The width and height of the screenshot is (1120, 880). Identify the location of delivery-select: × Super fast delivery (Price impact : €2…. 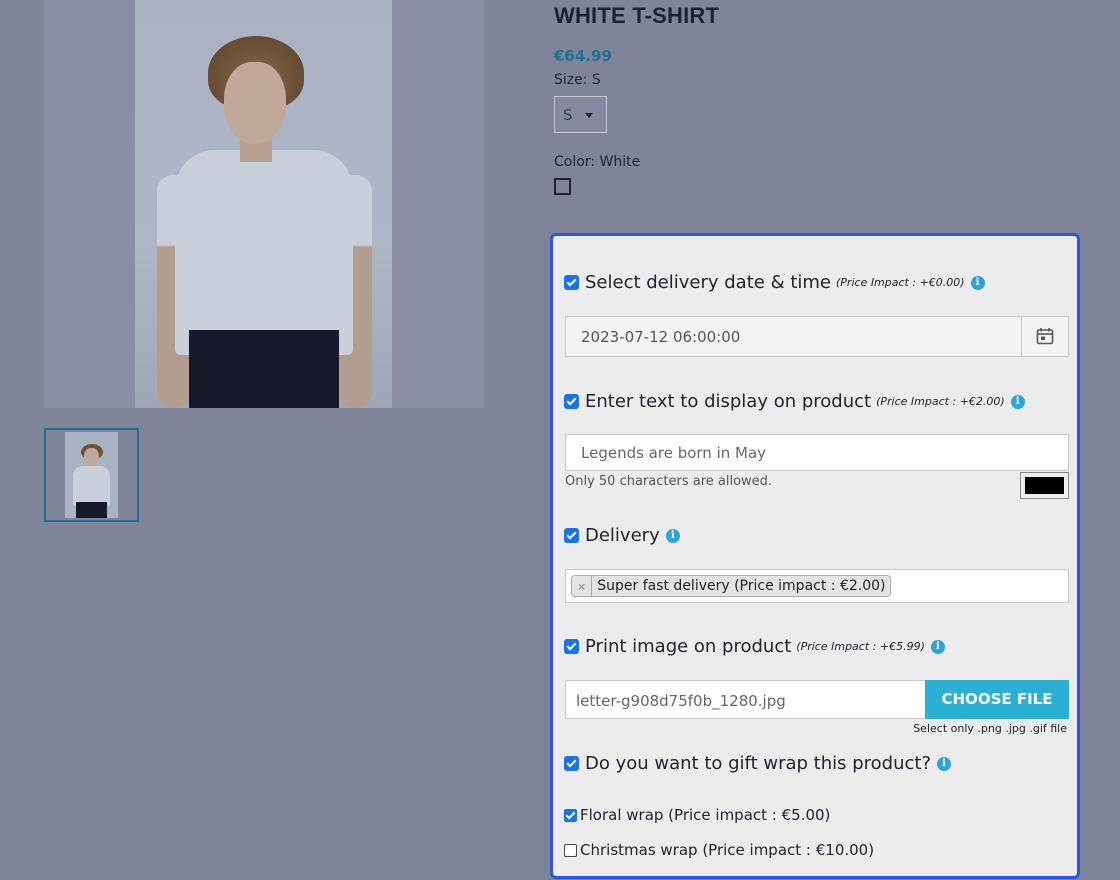
(817, 586).